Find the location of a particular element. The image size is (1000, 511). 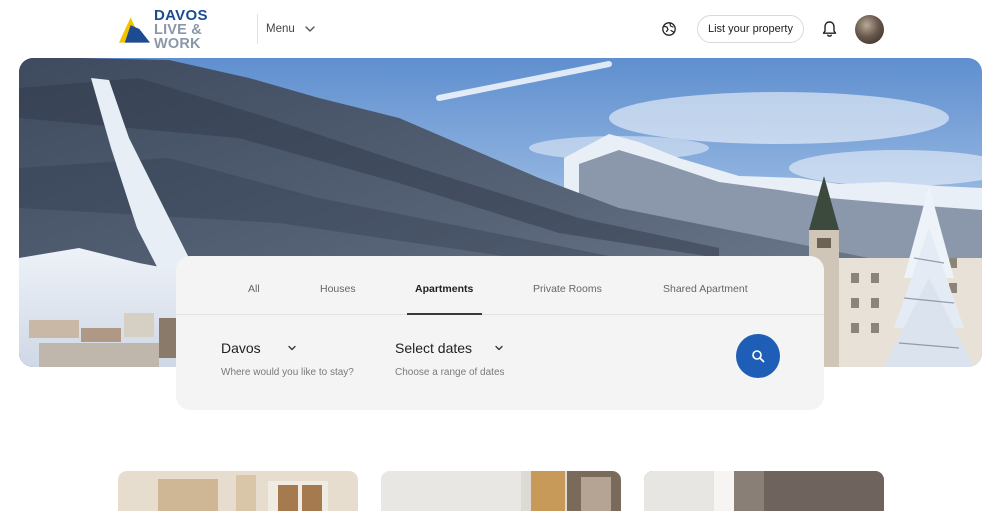

tab-houses: Houses is located at coordinates (338, 289).